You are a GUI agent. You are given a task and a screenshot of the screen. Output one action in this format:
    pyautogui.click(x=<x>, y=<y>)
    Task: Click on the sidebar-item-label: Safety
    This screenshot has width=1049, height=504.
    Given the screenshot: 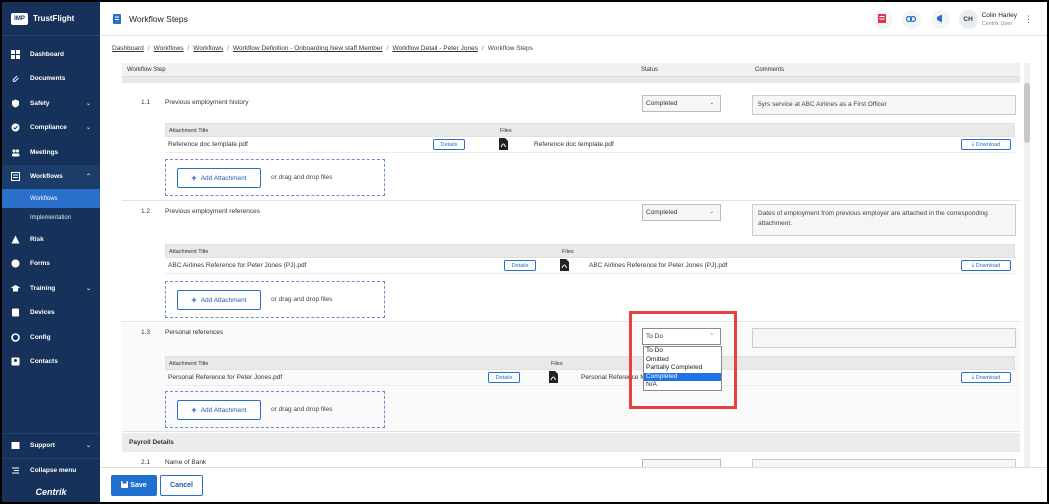 What is the action you would take?
    pyautogui.click(x=40, y=103)
    